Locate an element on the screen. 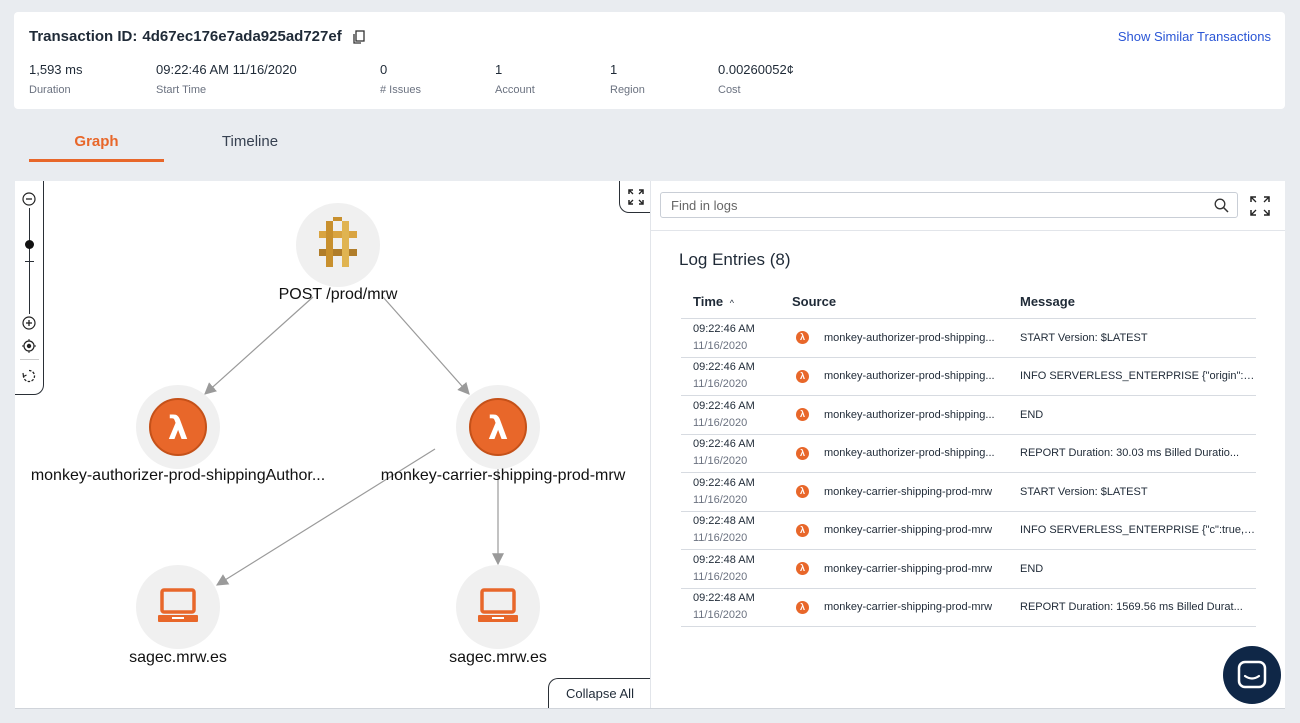 The image size is (1300, 723). zoom-in-icon is located at coordinates (29, 323).